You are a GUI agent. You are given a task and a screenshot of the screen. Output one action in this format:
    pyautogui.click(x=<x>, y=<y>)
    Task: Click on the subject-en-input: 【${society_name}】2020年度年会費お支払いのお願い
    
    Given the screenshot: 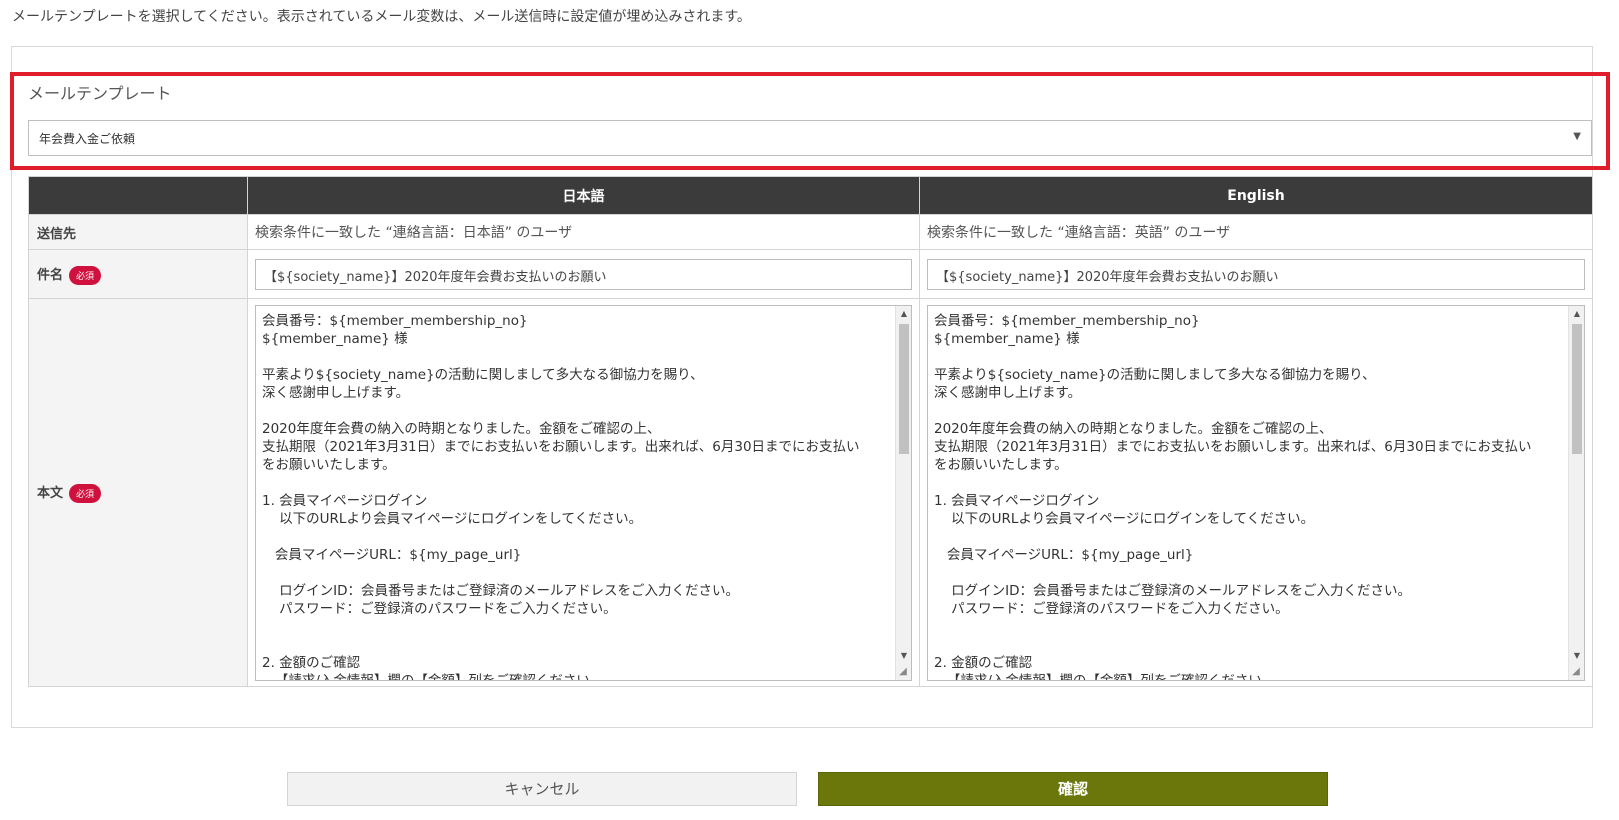 What is the action you would take?
    pyautogui.click(x=1256, y=274)
    